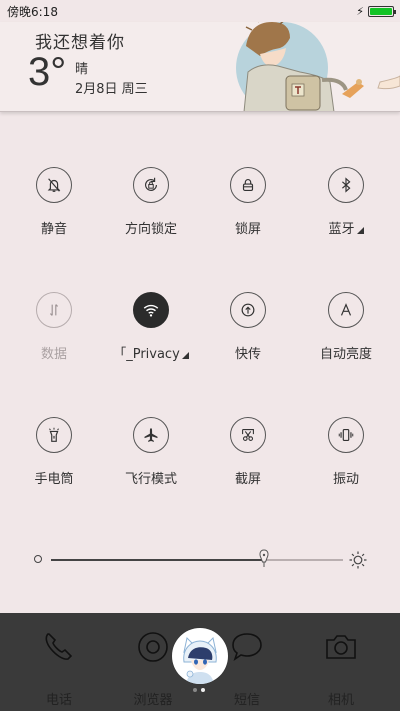  I want to click on toggle-label: 方向锁定, so click(150, 229).